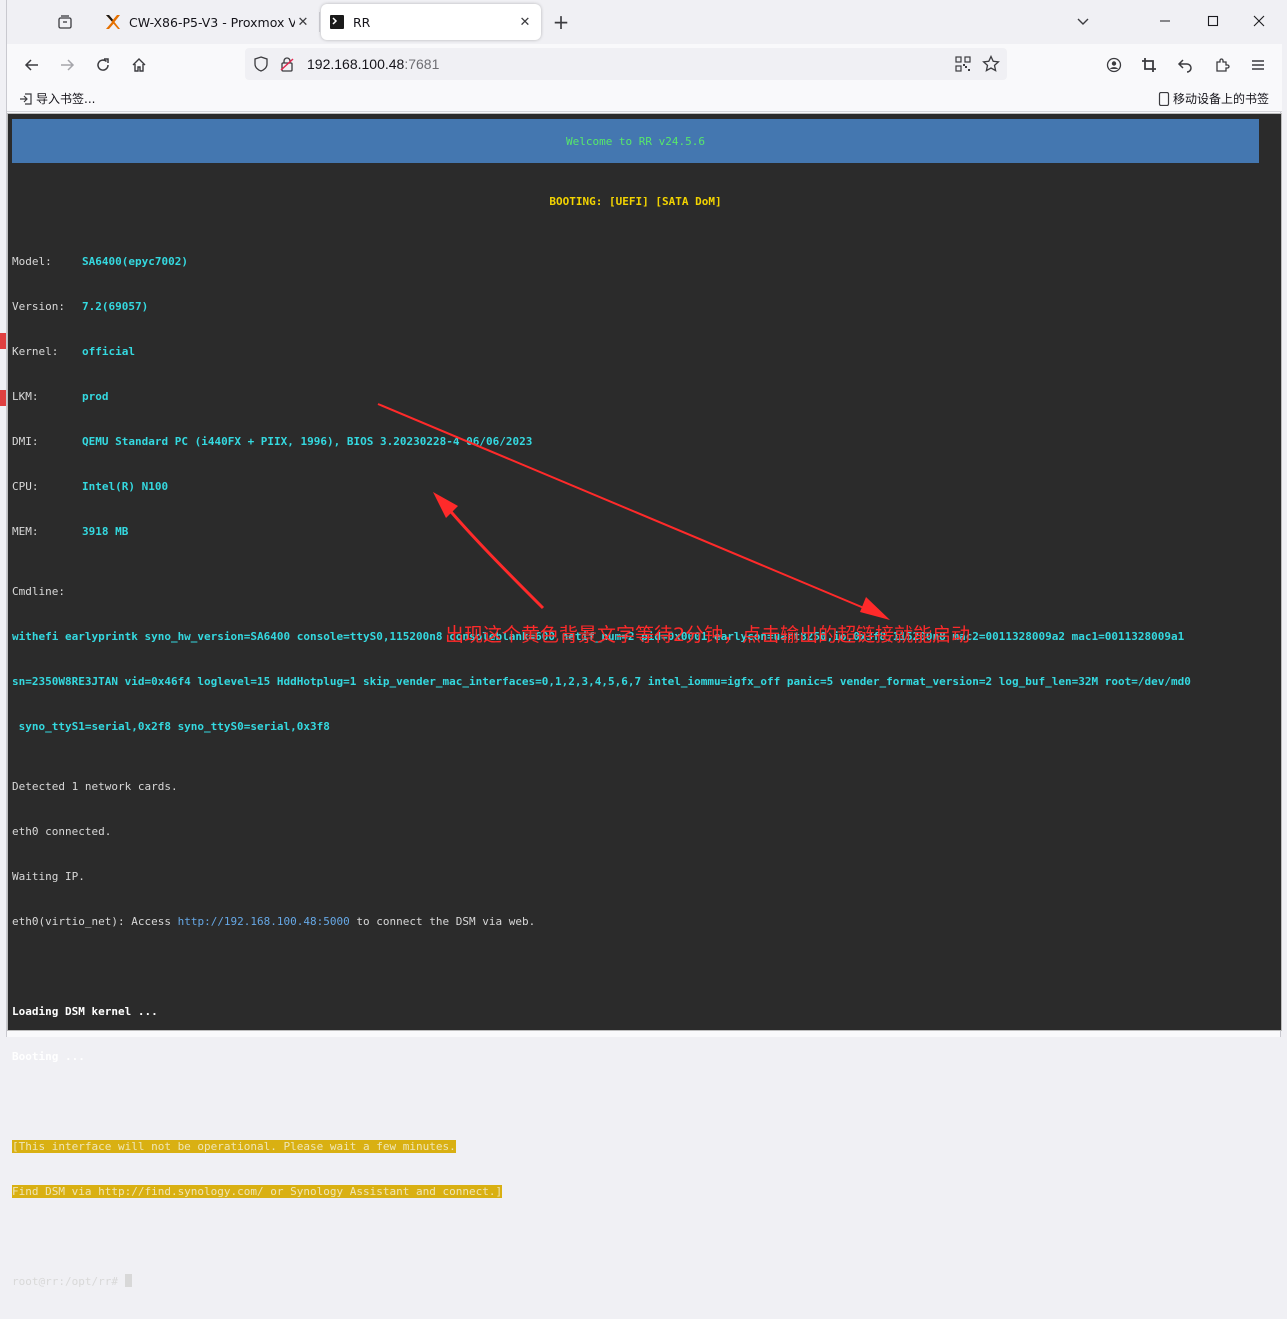 The width and height of the screenshot is (1287, 1319). I want to click on close-icon, so click(1259, 21).